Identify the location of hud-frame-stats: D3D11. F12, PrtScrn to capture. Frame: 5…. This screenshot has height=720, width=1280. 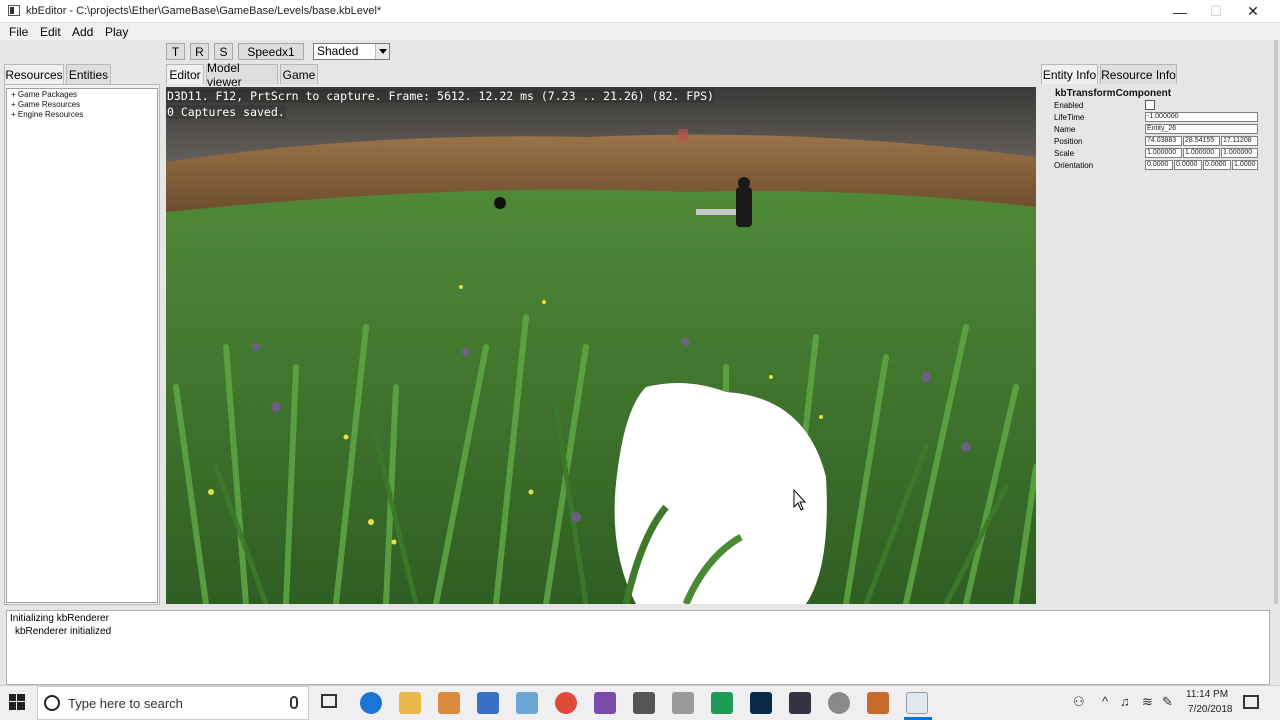
(440, 96).